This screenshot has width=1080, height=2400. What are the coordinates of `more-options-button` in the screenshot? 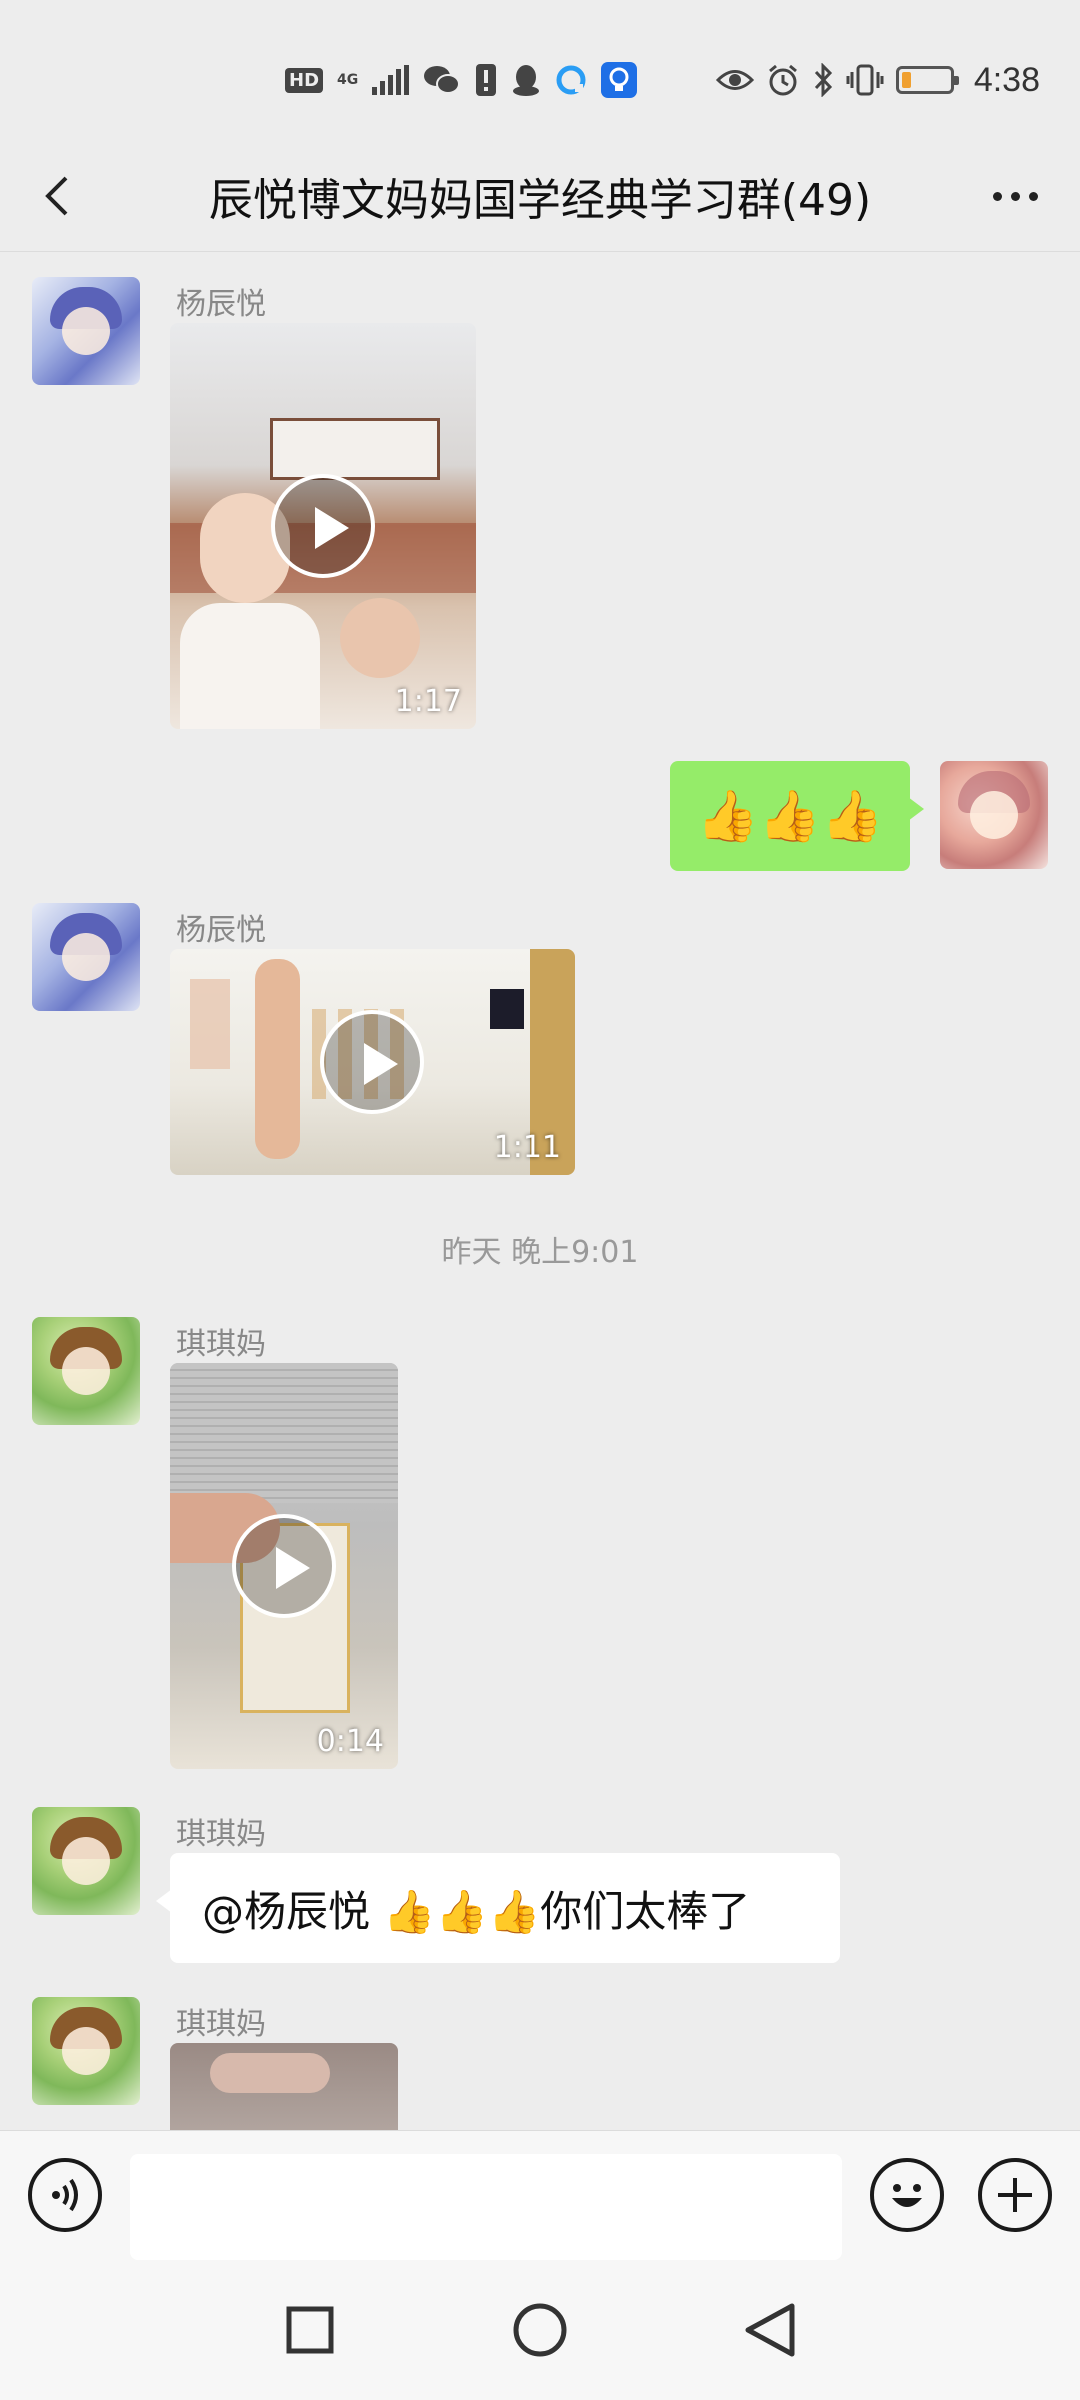 It's located at (1015, 196).